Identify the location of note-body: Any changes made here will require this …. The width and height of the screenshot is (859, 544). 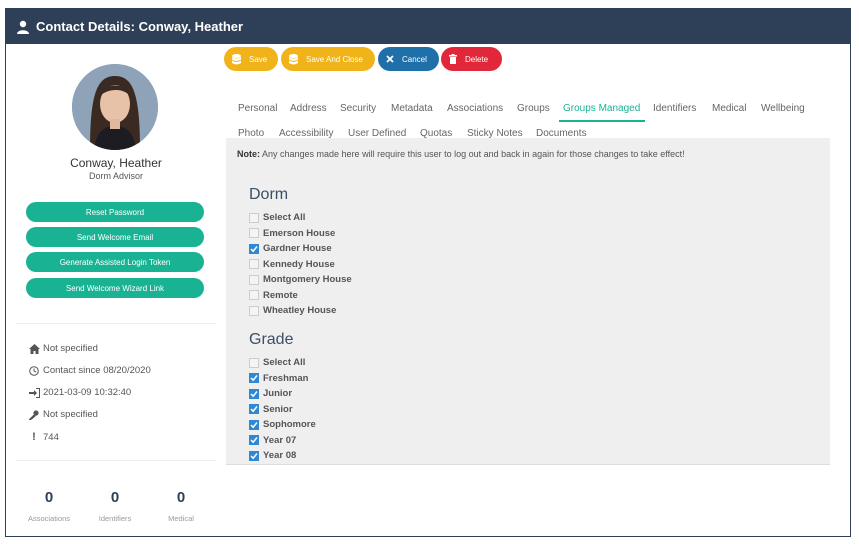
(472, 154).